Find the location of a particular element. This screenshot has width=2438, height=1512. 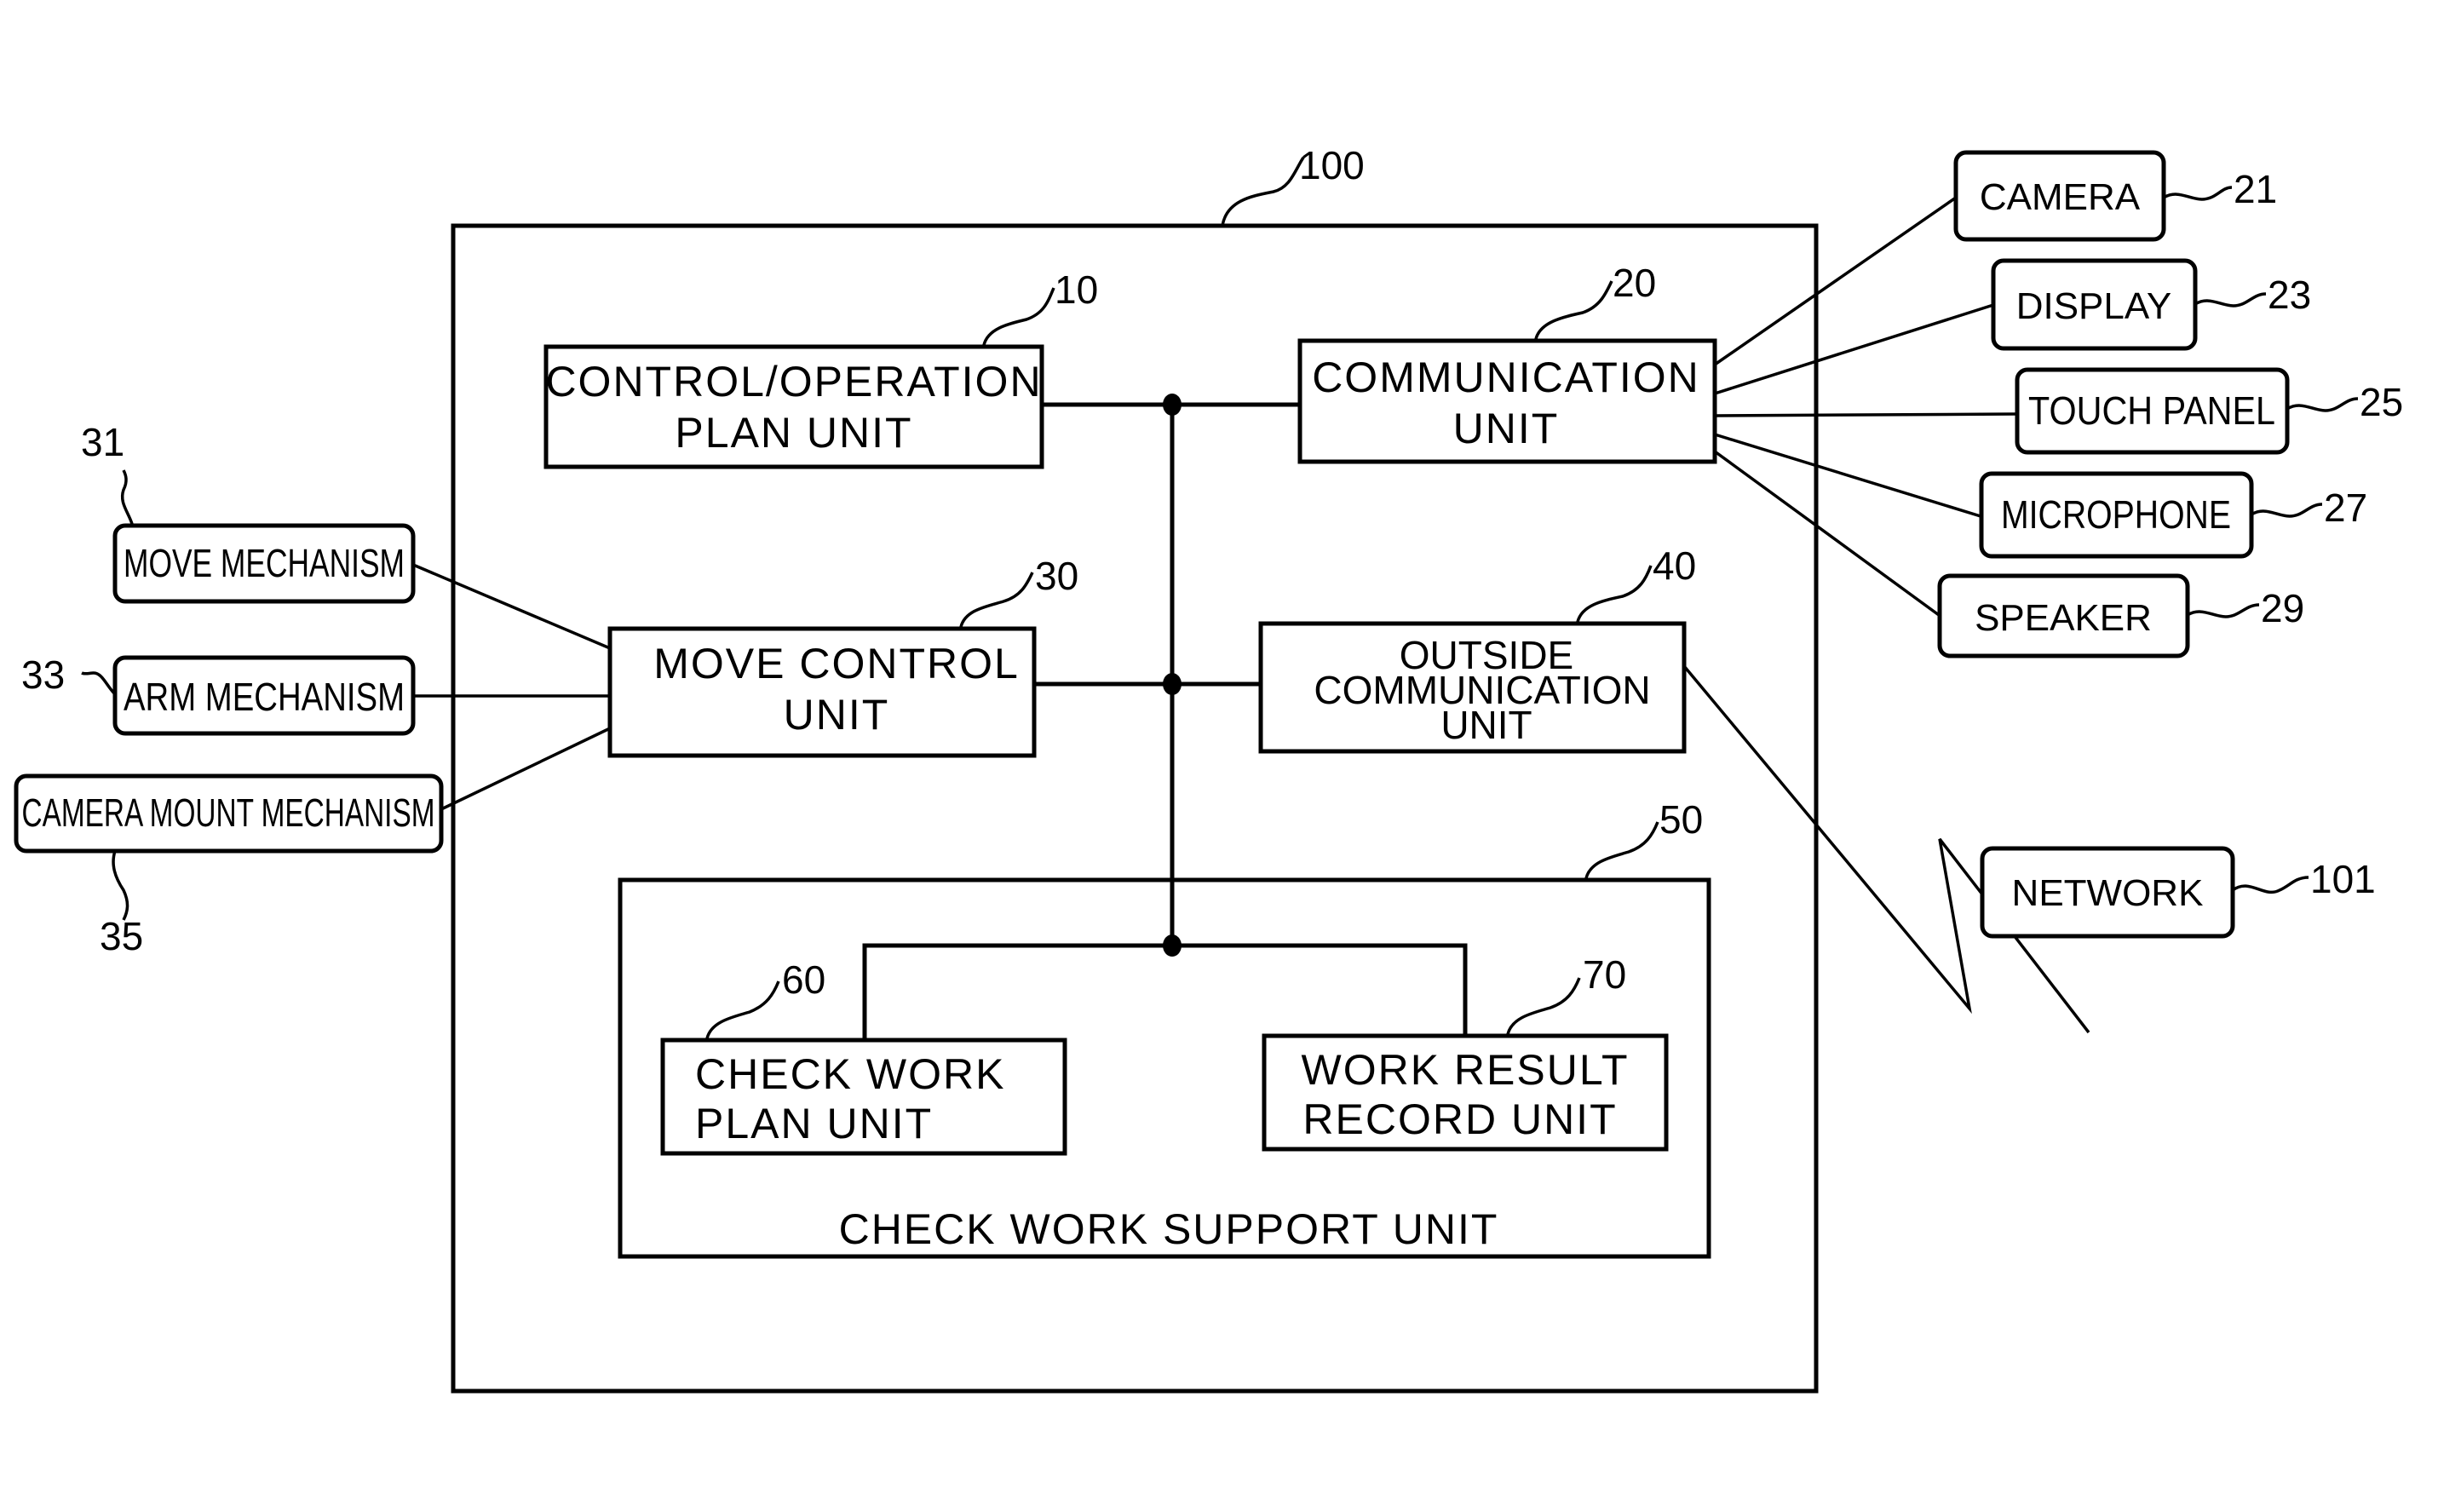

block-label: NETWORK is located at coordinates (2108, 893).